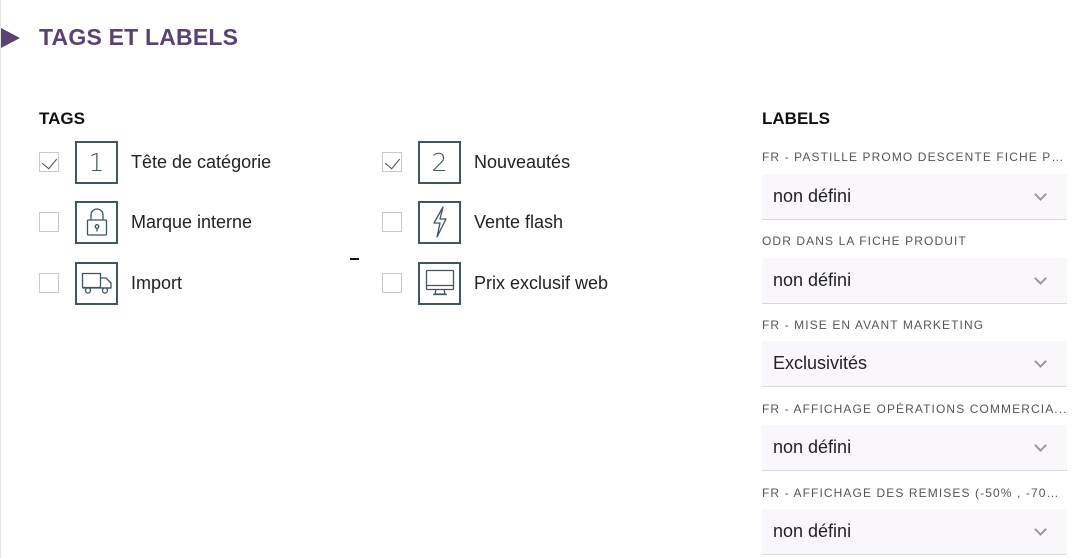 This screenshot has height=558, width=1078. What do you see at coordinates (192, 221) in the screenshot?
I see `tag-label: Marque interne` at bounding box center [192, 221].